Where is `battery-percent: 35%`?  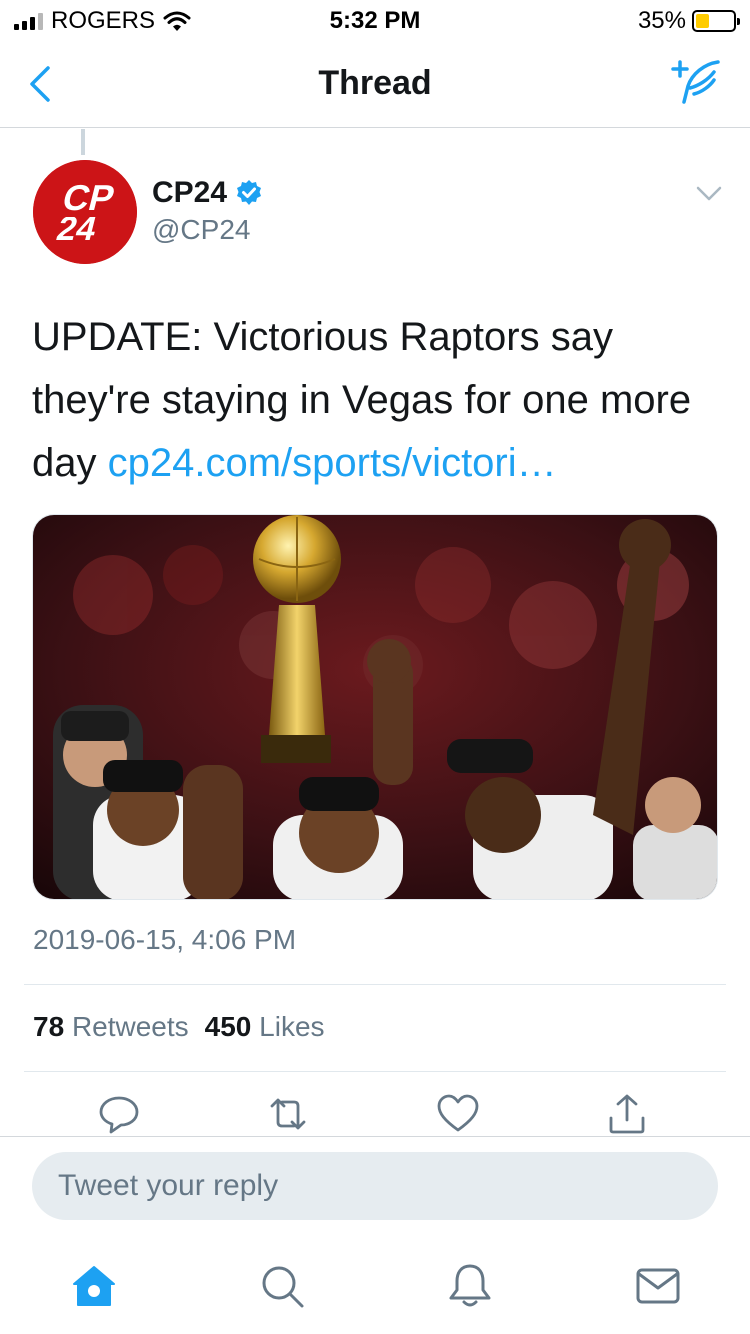
battery-percent: 35% is located at coordinates (661, 20).